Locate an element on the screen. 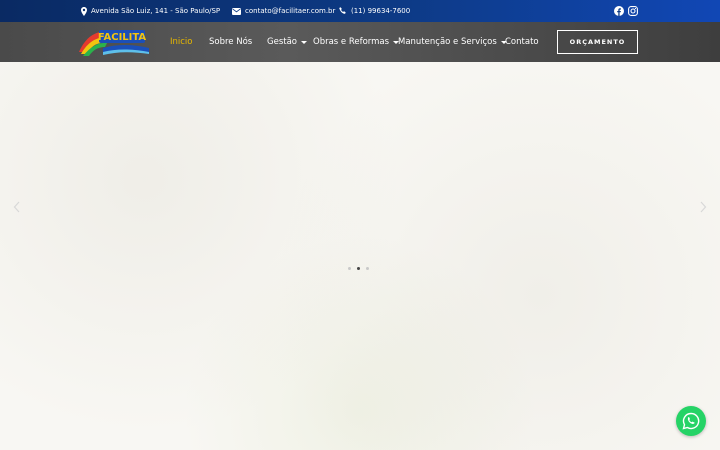 This screenshot has height=450, width=720. address-info: Avenida São Luiz, 141 - São Paulo/SP is located at coordinates (150, 11).